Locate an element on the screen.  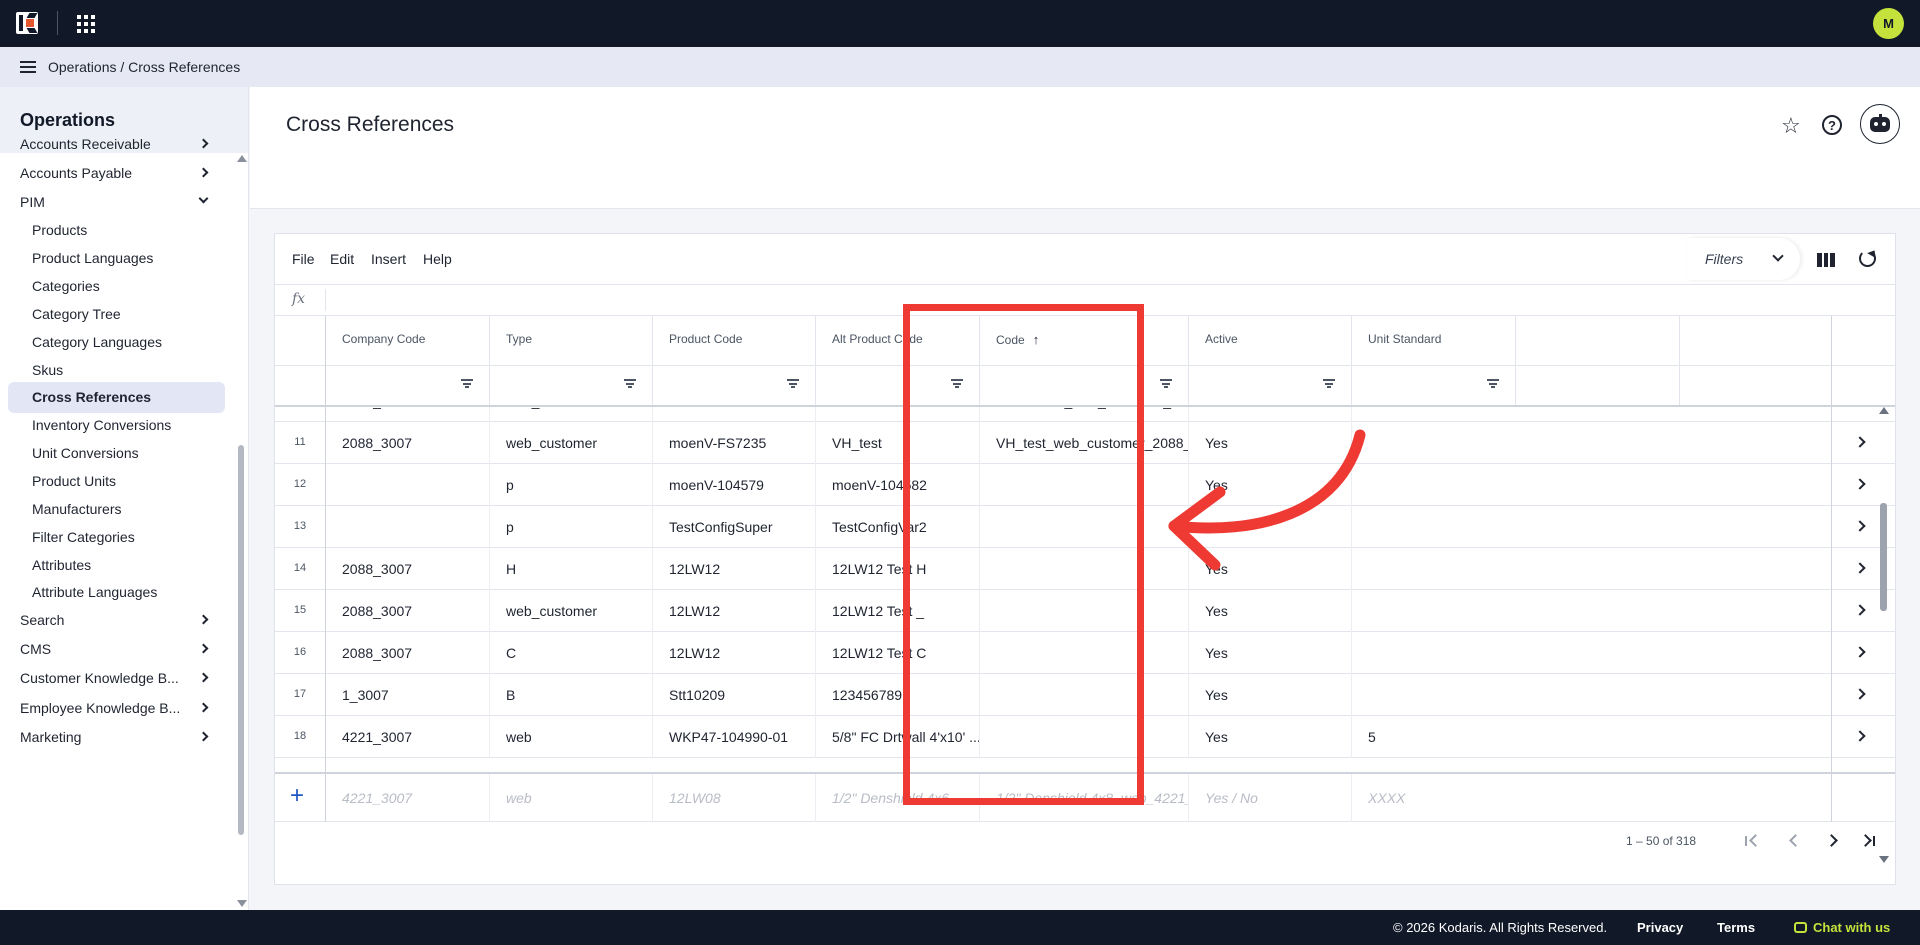
sidebar-item-category-tree: Category Tree is located at coordinates (140, 314).